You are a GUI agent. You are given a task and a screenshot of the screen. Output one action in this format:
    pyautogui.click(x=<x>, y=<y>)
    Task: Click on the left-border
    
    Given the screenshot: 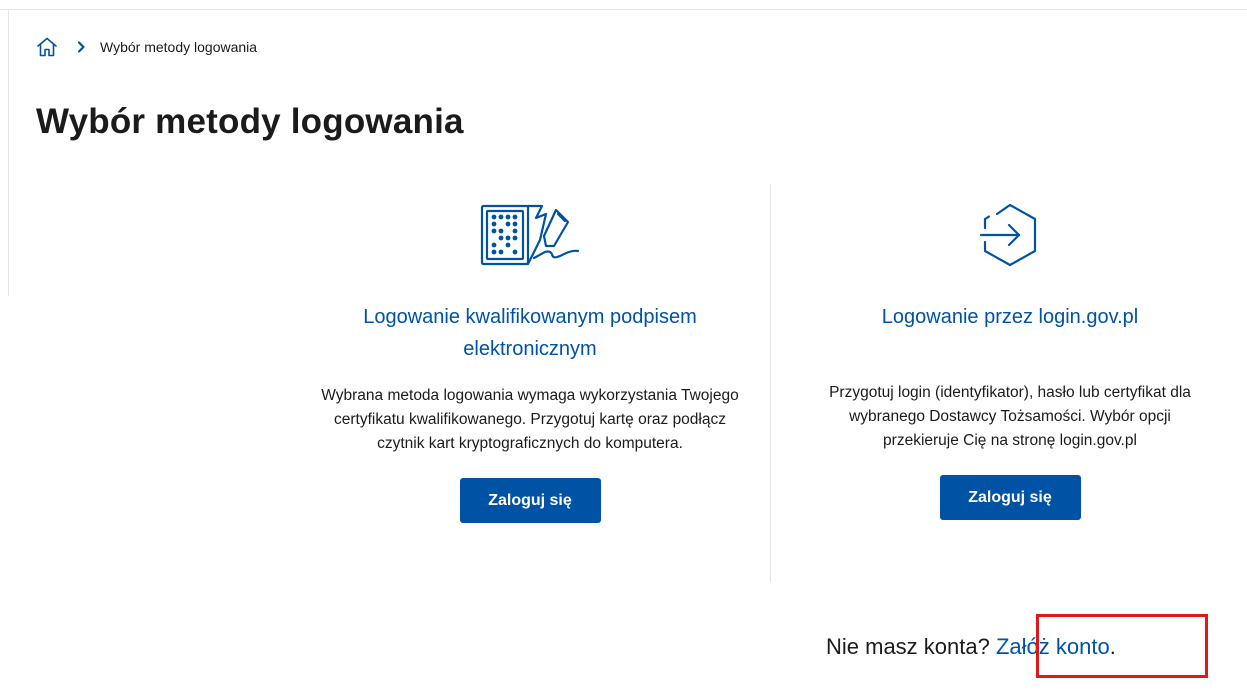 What is the action you would take?
    pyautogui.click(x=8, y=153)
    